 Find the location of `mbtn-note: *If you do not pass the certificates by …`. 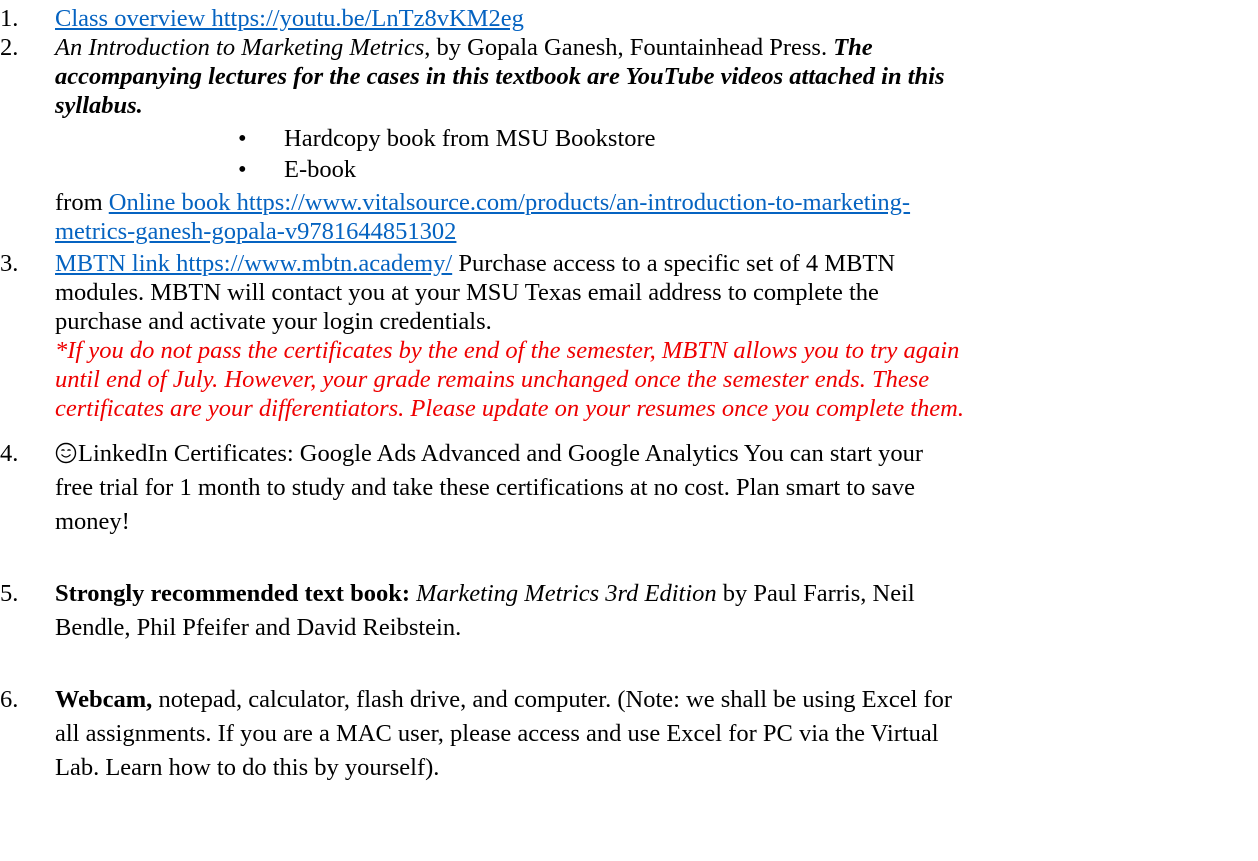

mbtn-note: *If you do not pass the certificates by … is located at coordinates (507, 350).